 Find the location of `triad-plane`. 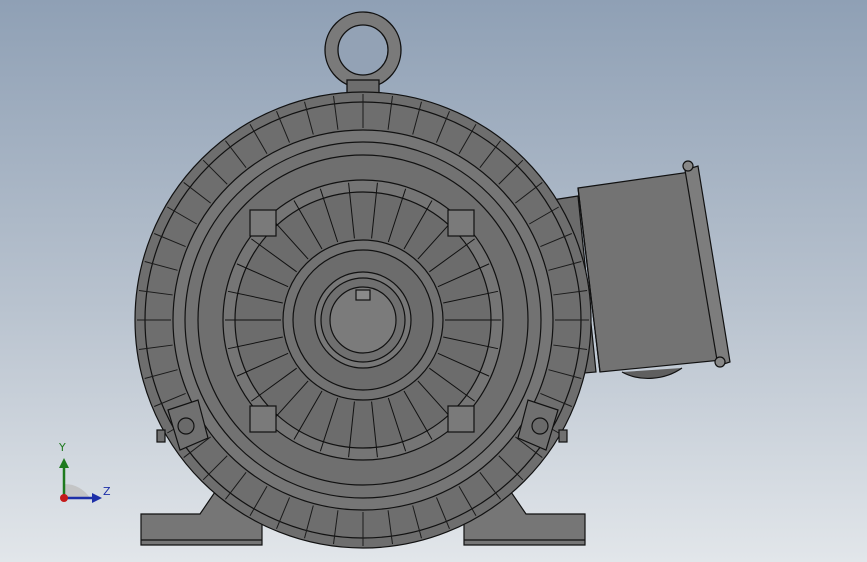

triad-plane is located at coordinates (77, 490).